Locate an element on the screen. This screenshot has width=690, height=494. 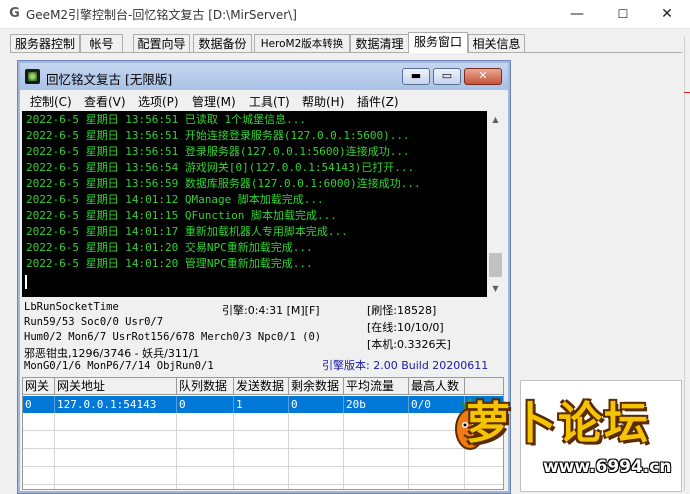
grid-header: 网关 网关地址 队列数据 发送数据 剩余数据 平均流量 最高人数 is located at coordinates (263, 386).